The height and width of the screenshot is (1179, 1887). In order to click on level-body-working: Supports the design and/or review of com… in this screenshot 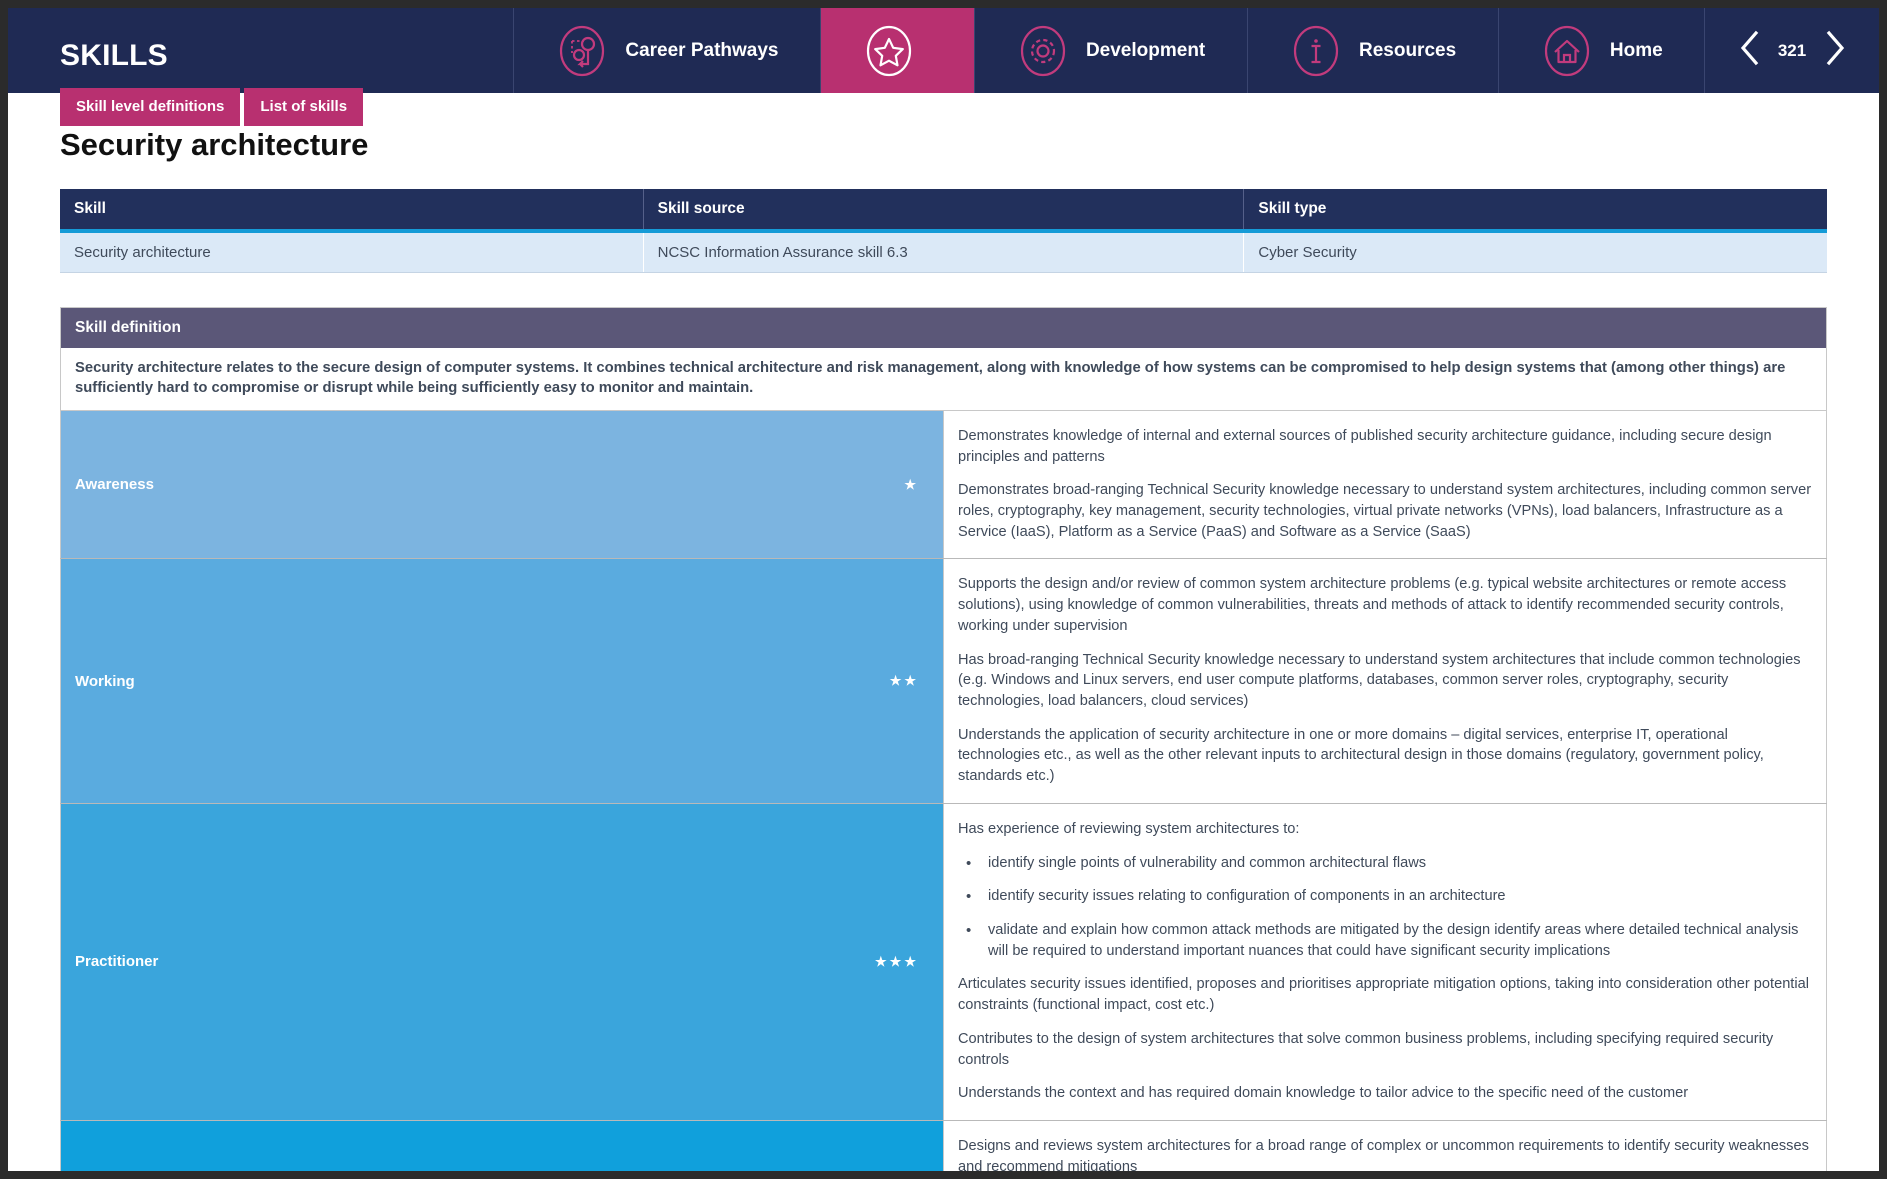, I will do `click(1385, 681)`.